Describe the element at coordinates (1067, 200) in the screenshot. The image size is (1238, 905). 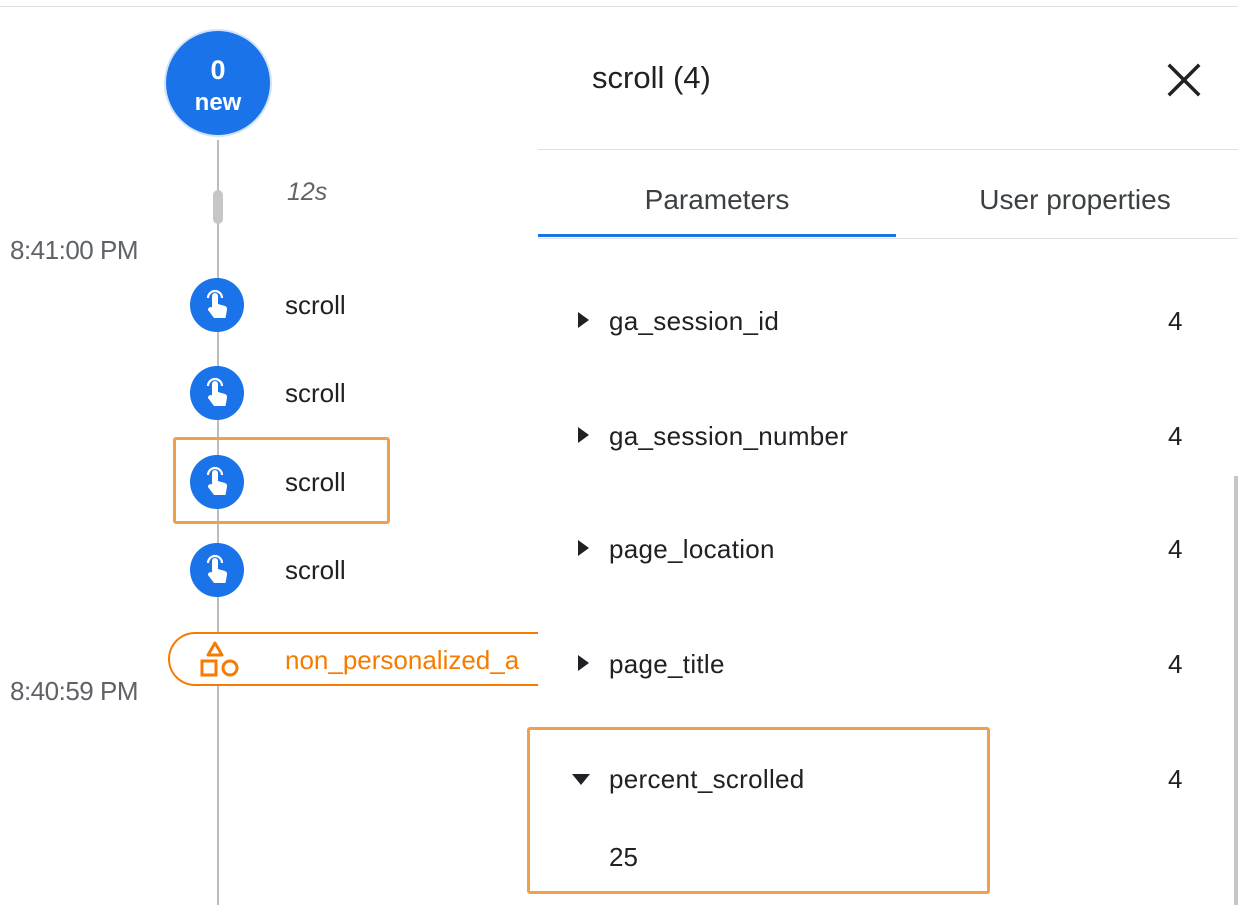
I see `tab-user-properties: User properties` at that location.